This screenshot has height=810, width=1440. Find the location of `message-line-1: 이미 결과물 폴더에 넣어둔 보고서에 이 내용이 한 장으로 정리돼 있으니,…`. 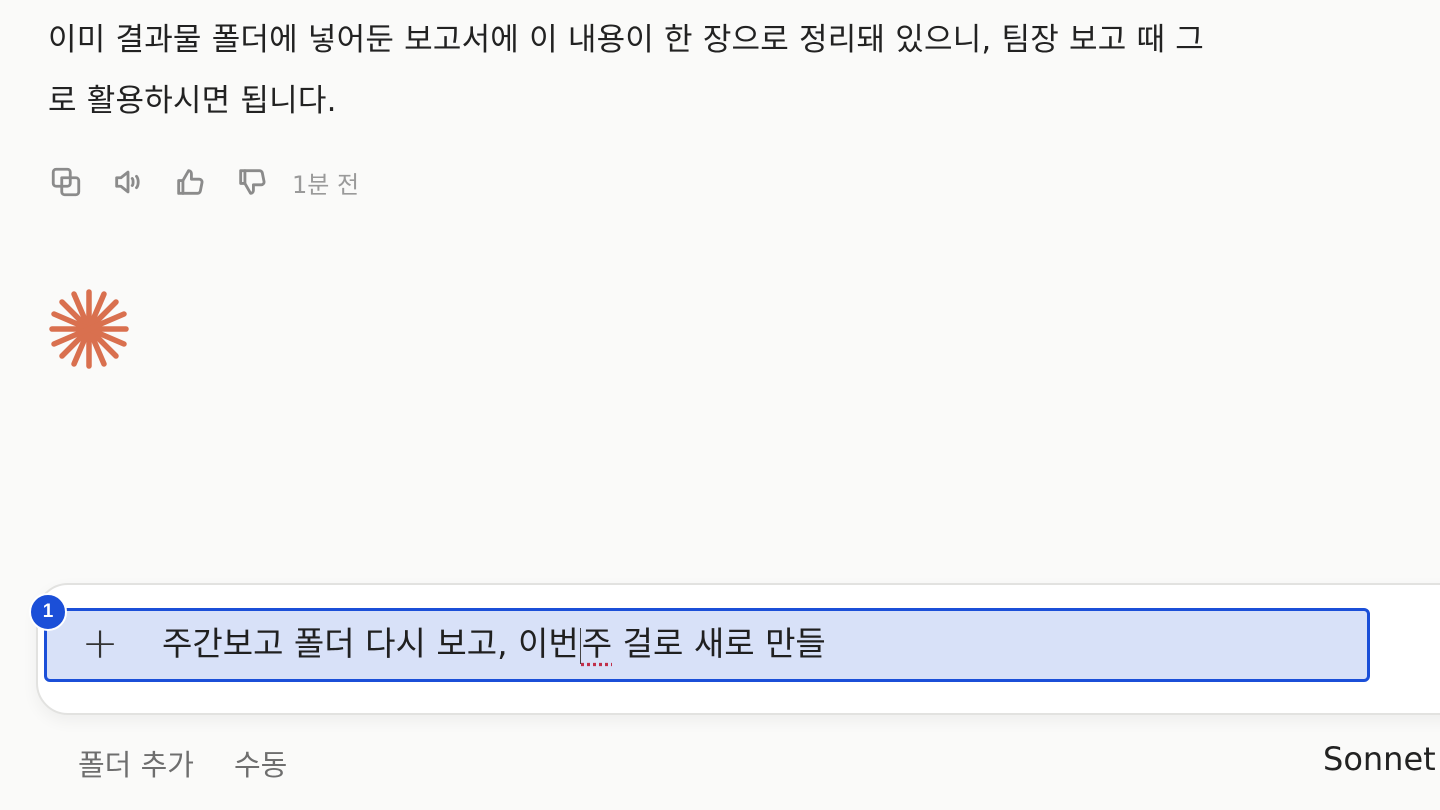

message-line-1: 이미 결과물 폴더에 넣어둔 보고서에 이 내용이 한 장으로 정리돼 있으니,… is located at coordinates (626, 40).